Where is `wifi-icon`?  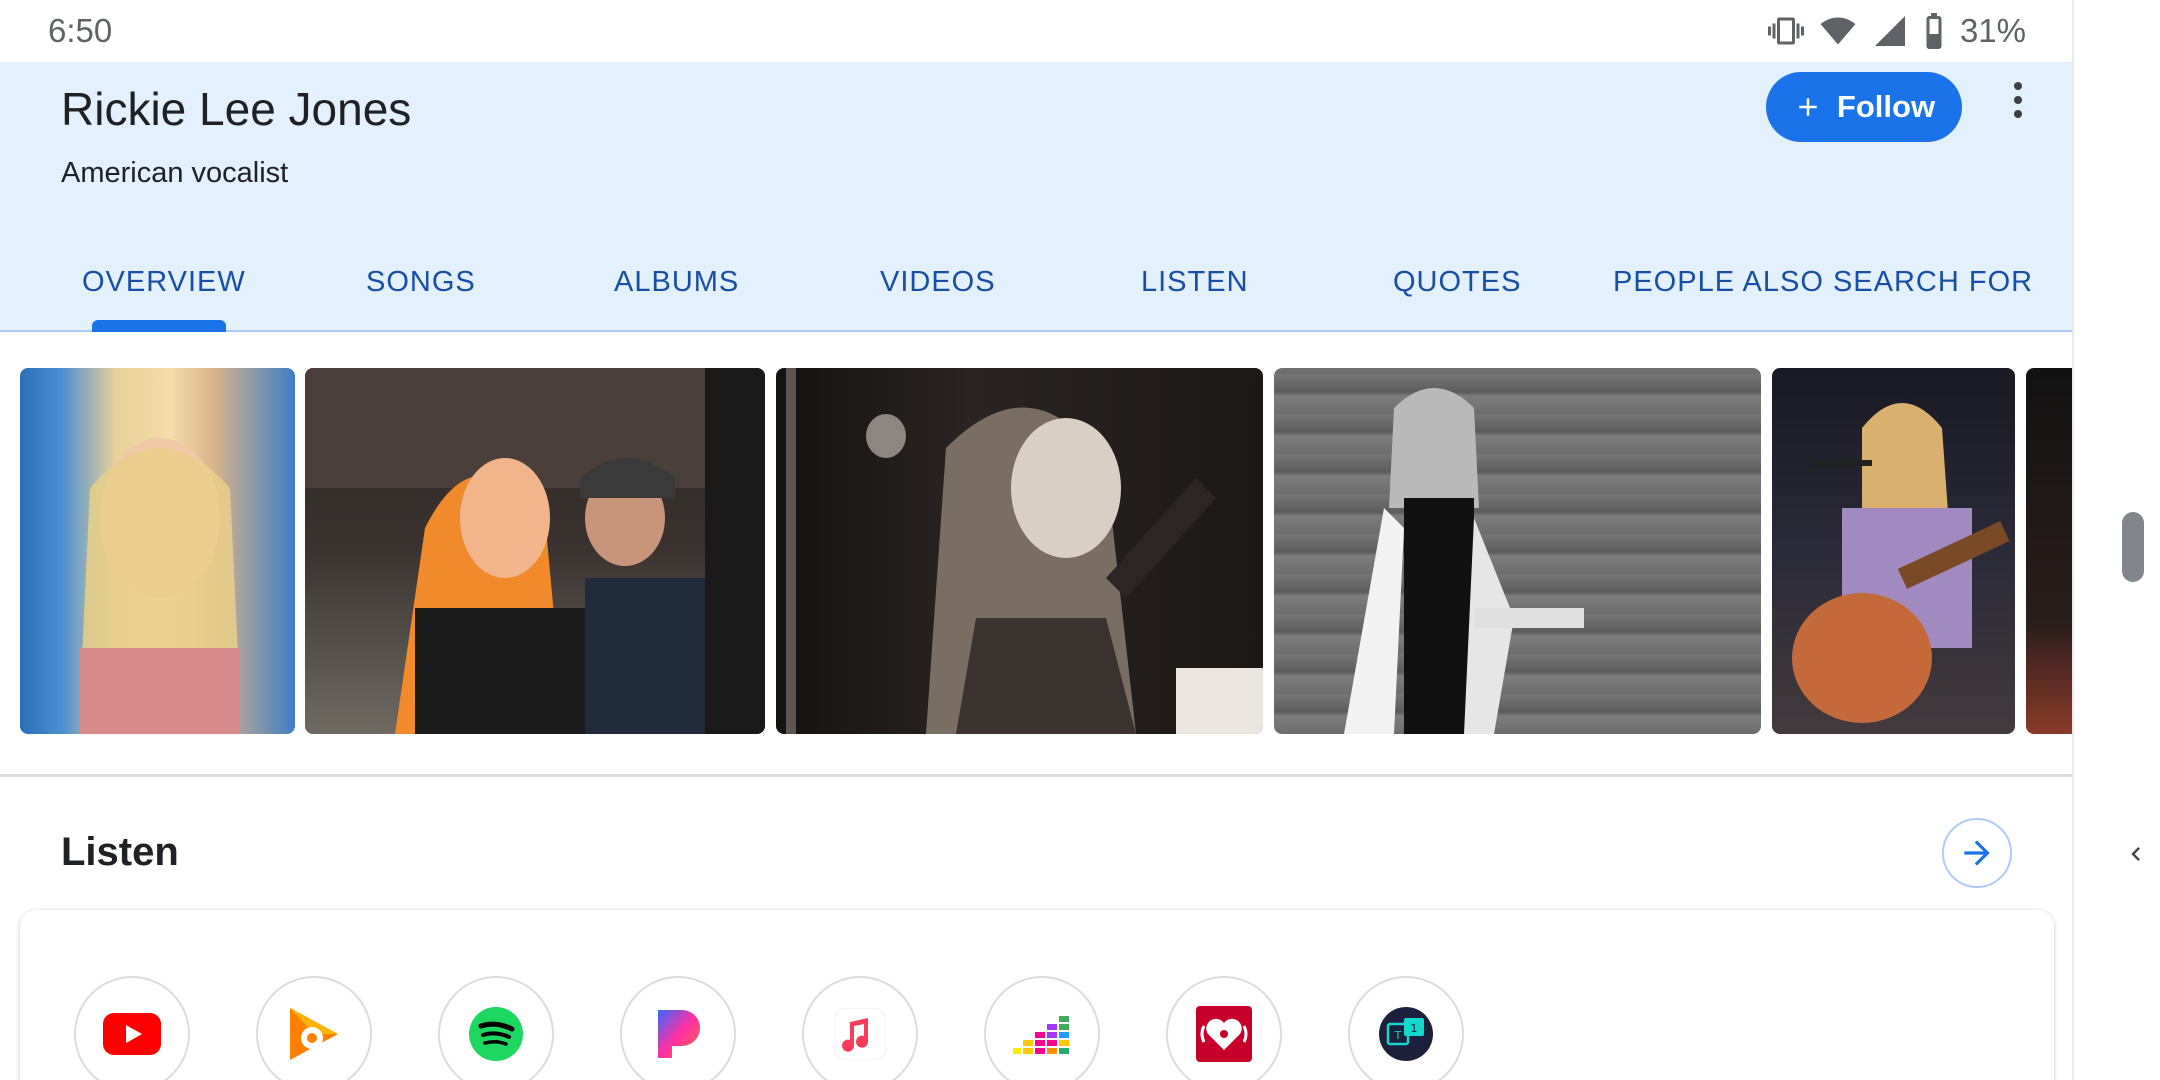
wifi-icon is located at coordinates (1838, 31).